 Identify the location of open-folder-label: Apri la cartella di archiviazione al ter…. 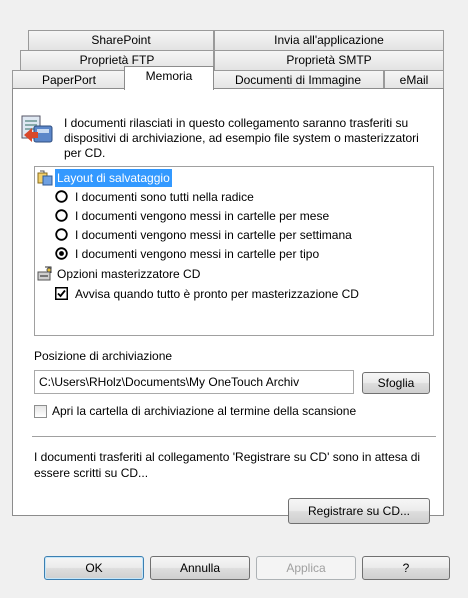
(204, 411).